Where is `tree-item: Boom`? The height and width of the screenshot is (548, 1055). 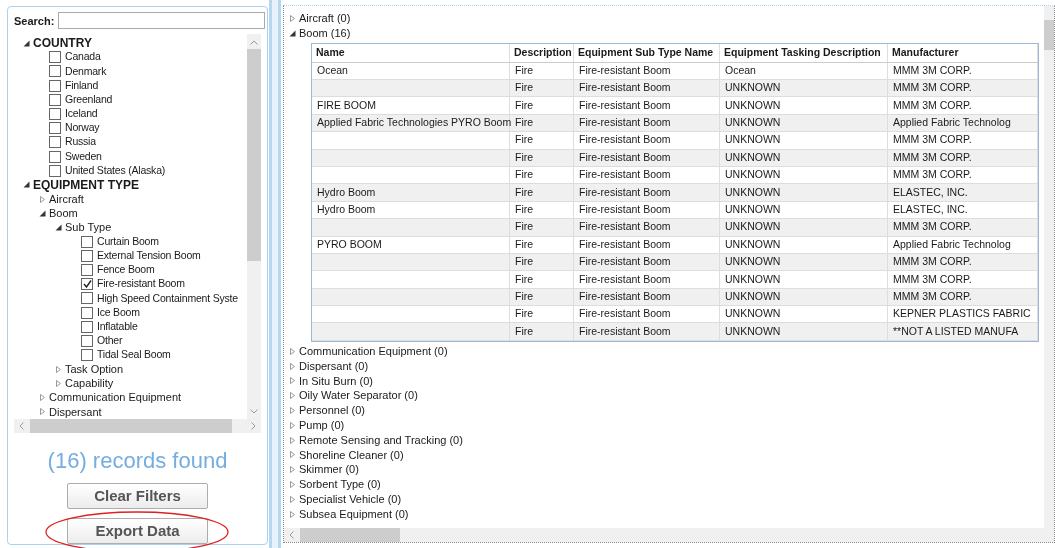
tree-item: Boom is located at coordinates (63, 213).